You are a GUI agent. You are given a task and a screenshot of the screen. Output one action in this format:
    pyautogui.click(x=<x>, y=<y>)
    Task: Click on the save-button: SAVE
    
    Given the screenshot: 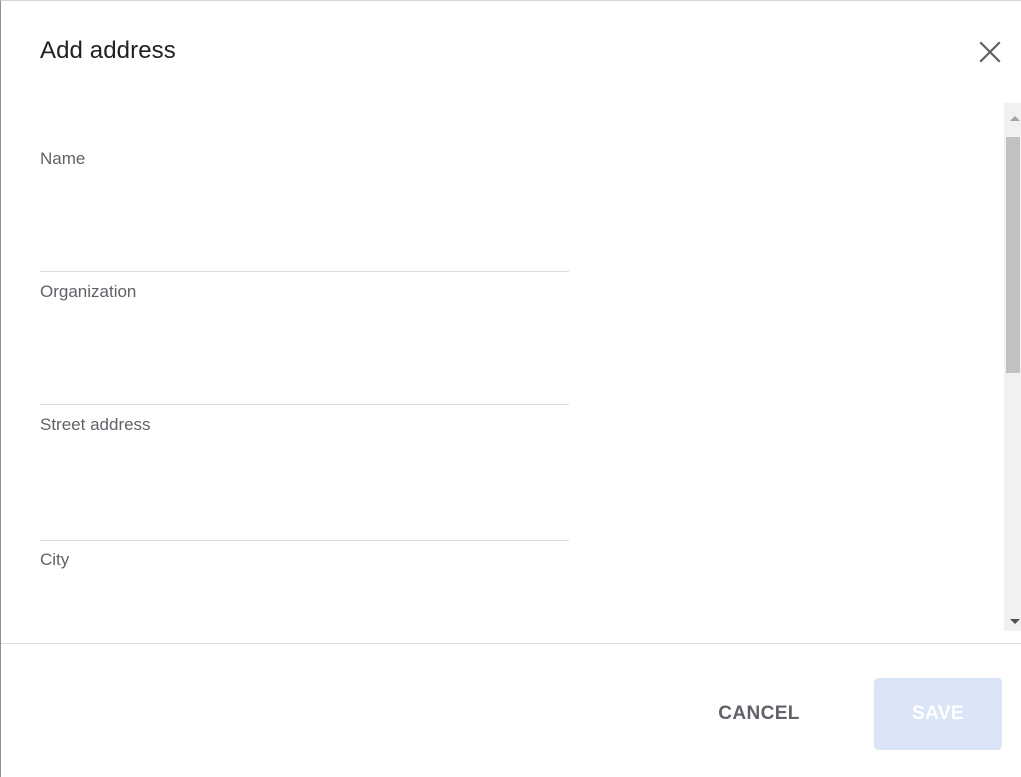 What is the action you would take?
    pyautogui.click(x=938, y=714)
    